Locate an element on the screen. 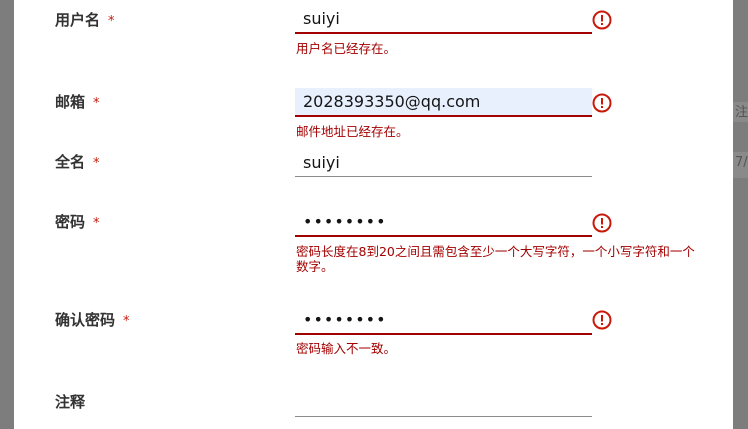 The image size is (748, 429). email-input is located at coordinates (443, 102).